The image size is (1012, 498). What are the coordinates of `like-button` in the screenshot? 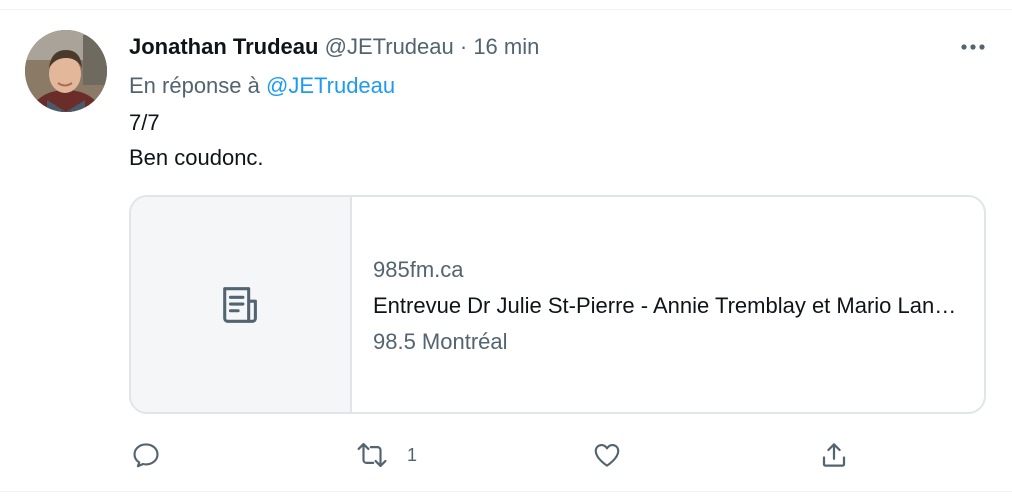 It's located at (607, 455).